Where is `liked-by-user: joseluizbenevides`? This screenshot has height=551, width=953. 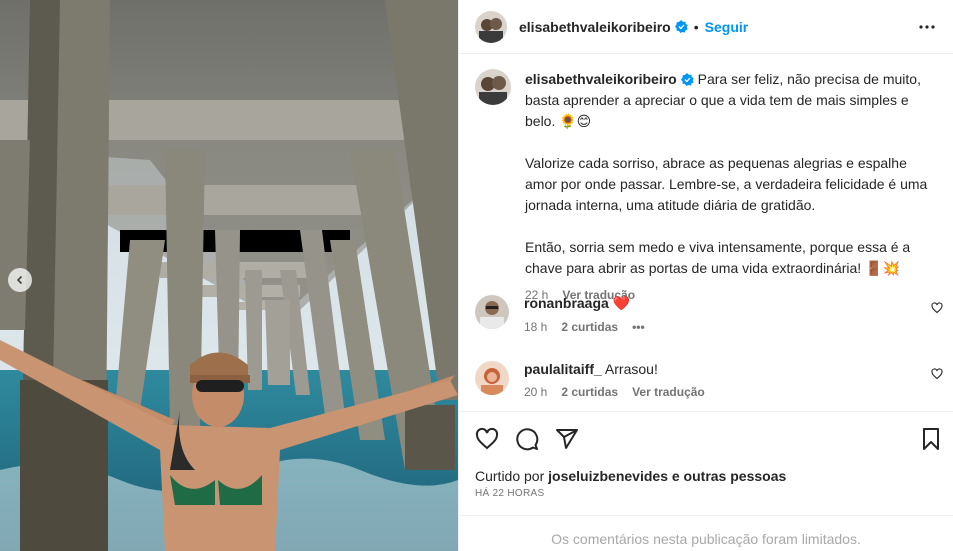 liked-by-user: joseluizbenevides is located at coordinates (608, 476).